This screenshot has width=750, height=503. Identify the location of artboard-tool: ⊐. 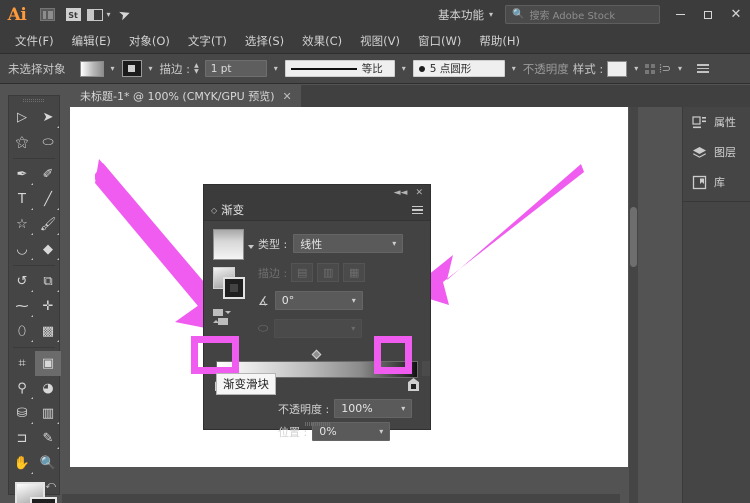
(22, 438).